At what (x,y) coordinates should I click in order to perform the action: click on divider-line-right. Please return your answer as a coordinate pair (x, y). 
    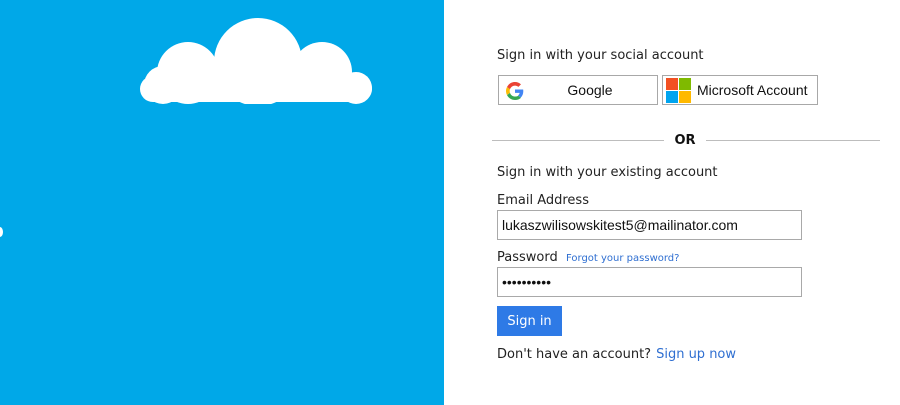
    Looking at the image, I should click on (793, 140).